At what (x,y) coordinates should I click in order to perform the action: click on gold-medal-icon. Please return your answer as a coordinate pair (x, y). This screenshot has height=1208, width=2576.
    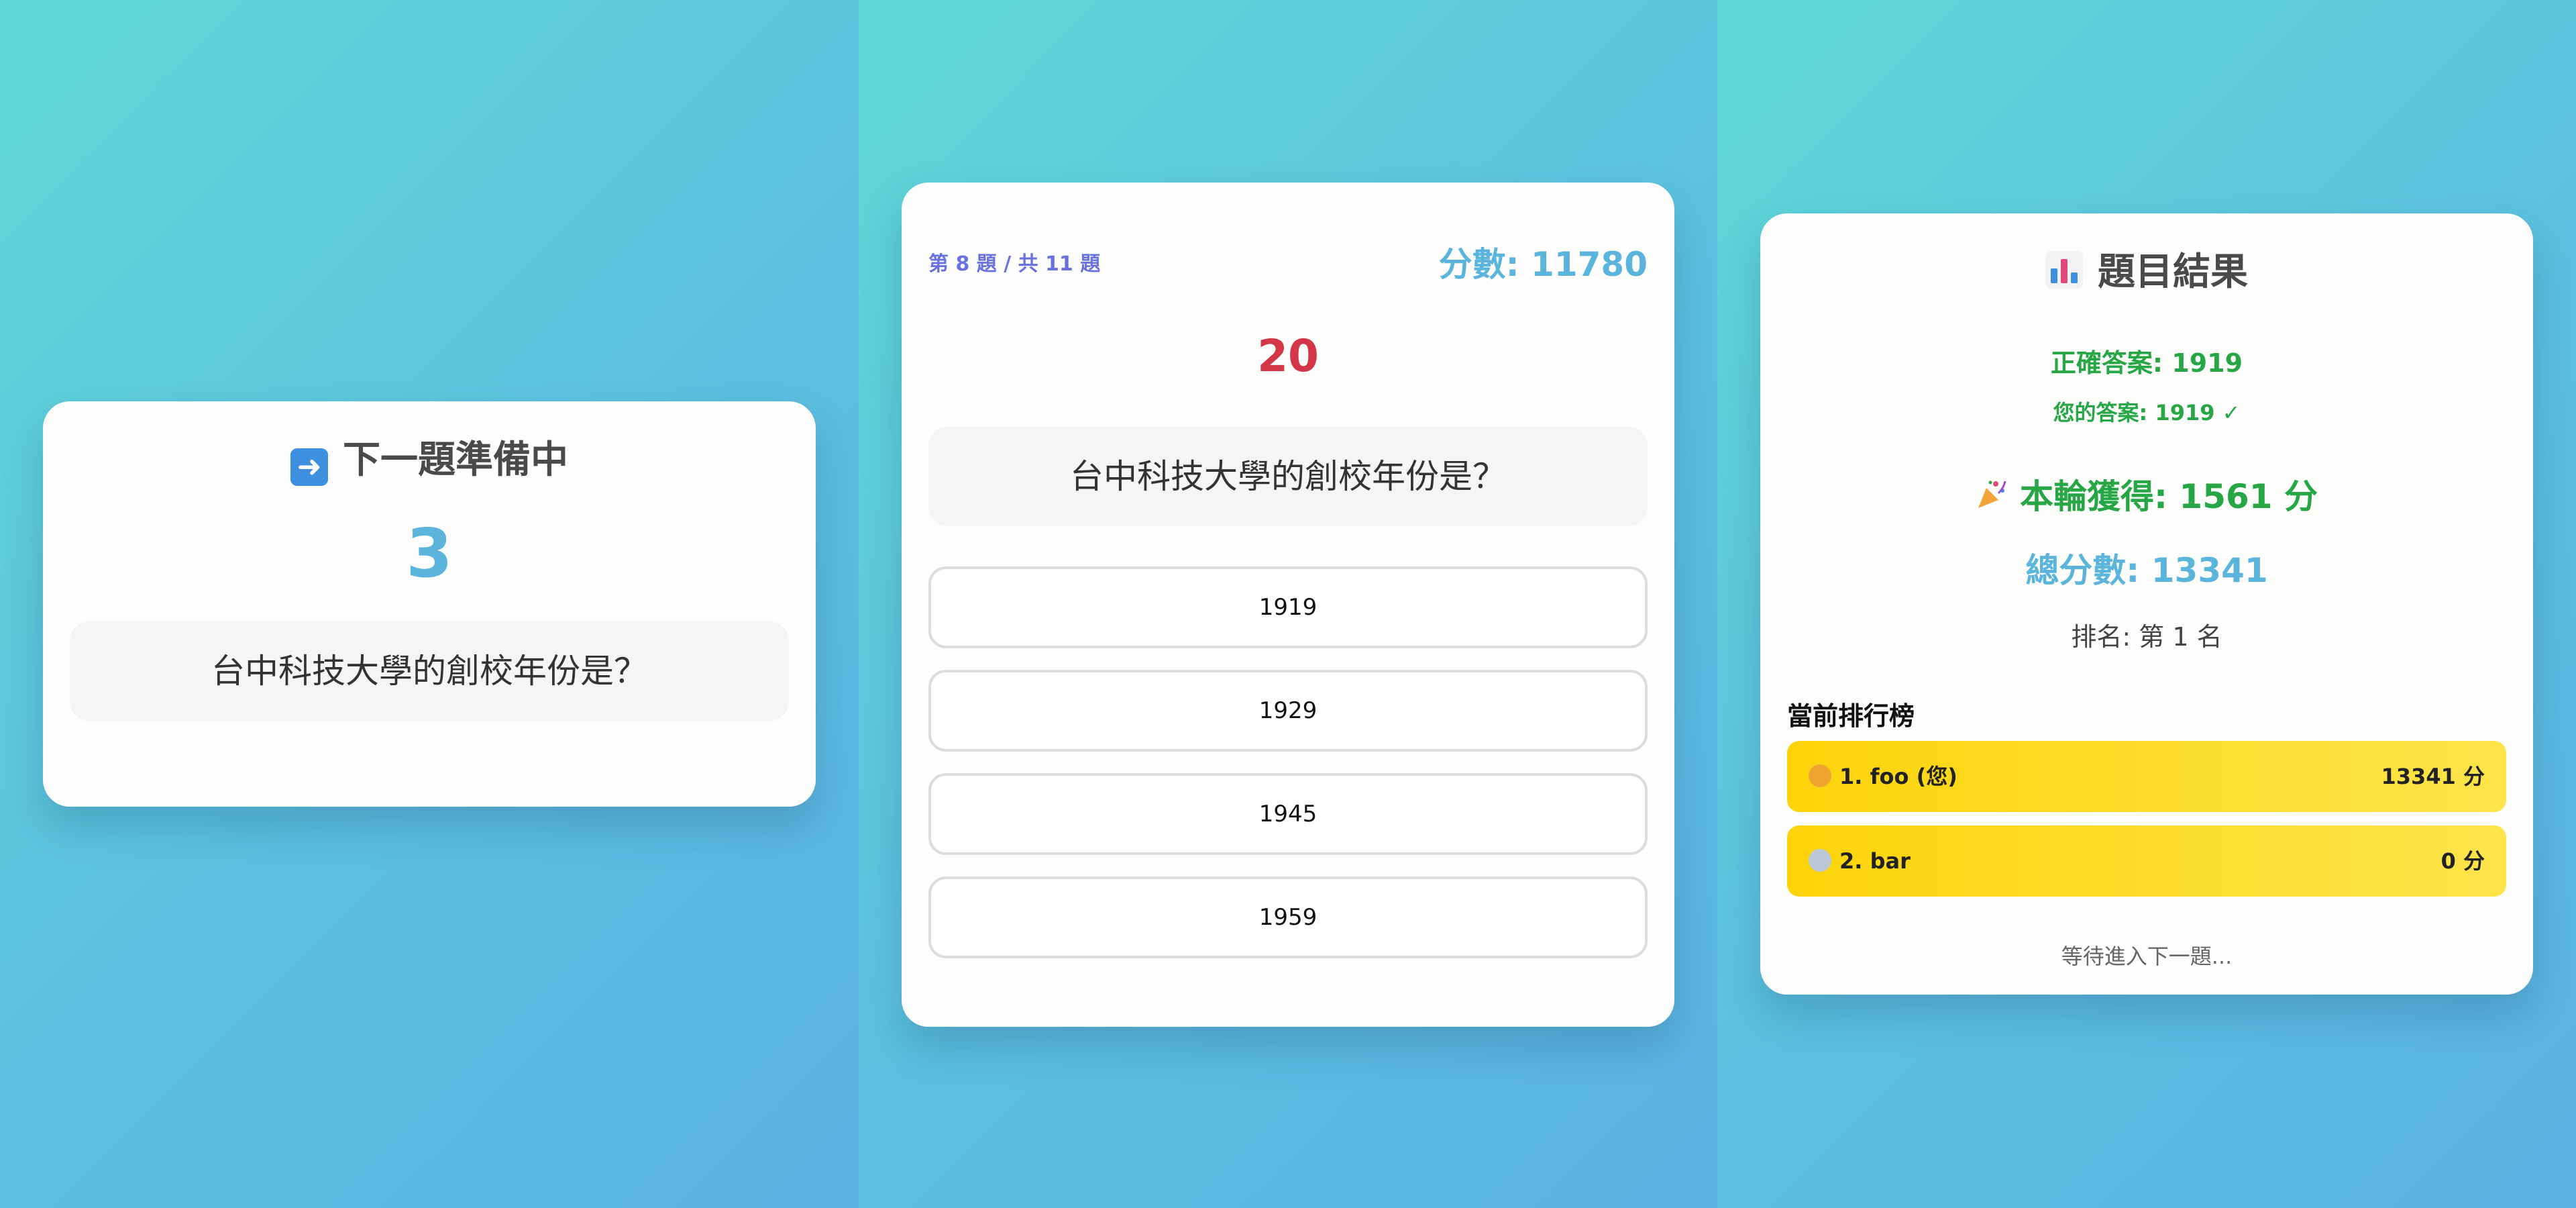
    Looking at the image, I should click on (1820, 775).